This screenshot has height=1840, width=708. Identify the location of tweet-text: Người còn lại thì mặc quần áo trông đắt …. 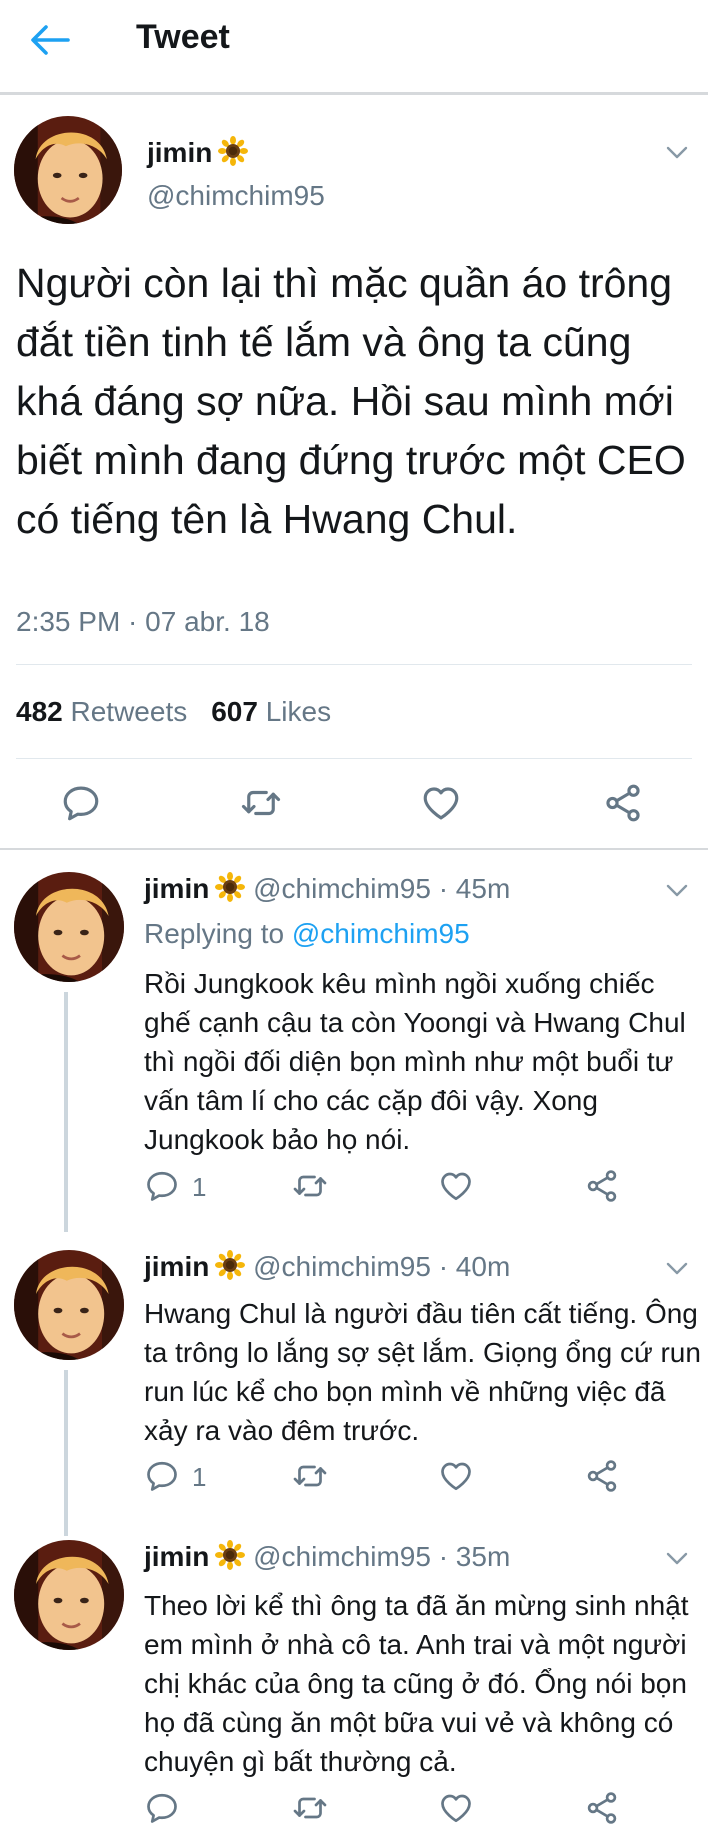
(351, 401).